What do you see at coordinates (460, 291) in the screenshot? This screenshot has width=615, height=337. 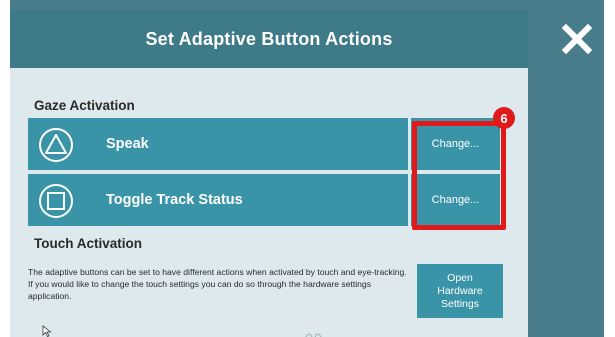 I see `open-hardware-settings-button: Open Hardware Settings` at bounding box center [460, 291].